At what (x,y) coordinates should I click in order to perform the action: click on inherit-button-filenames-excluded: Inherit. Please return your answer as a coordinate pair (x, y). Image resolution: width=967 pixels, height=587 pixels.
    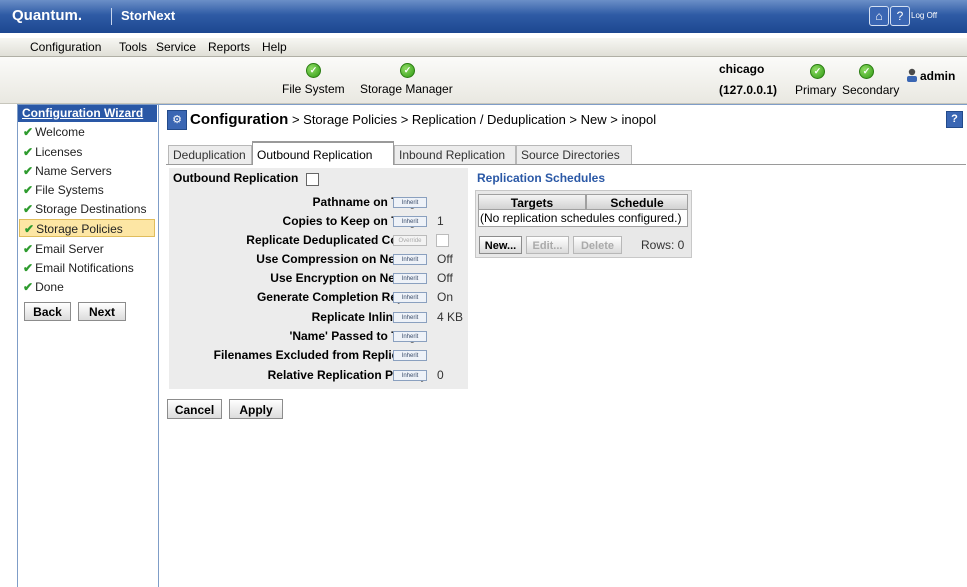
    Looking at the image, I should click on (410, 355).